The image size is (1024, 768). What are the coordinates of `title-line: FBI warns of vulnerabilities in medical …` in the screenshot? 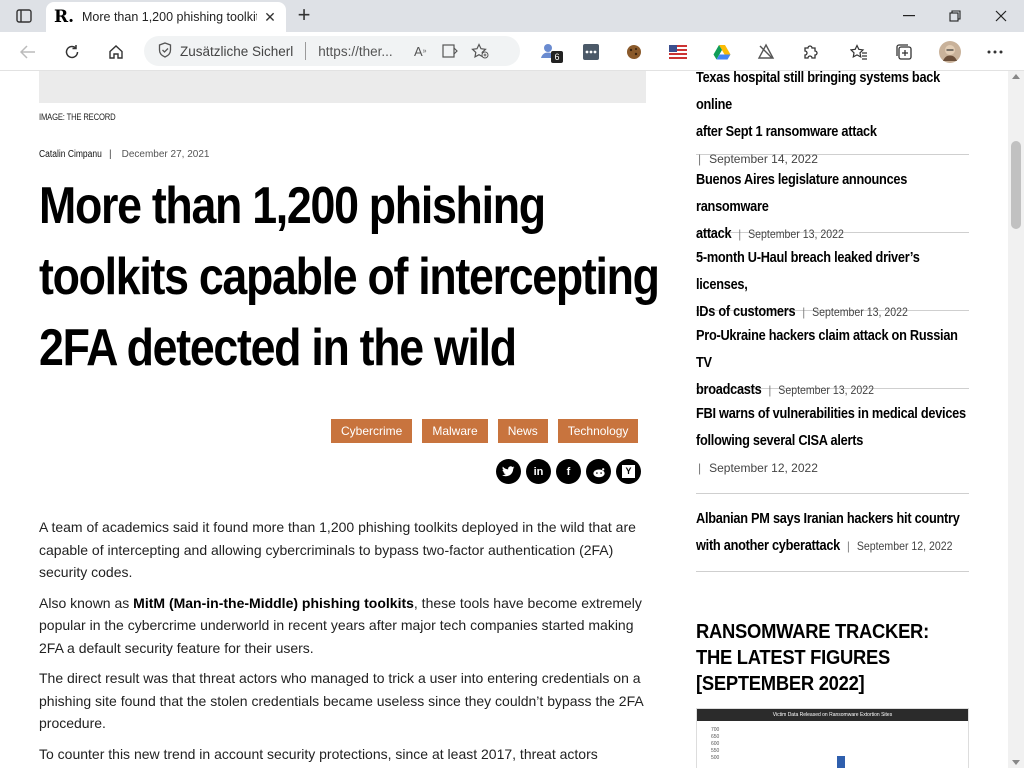 It's located at (832, 414).